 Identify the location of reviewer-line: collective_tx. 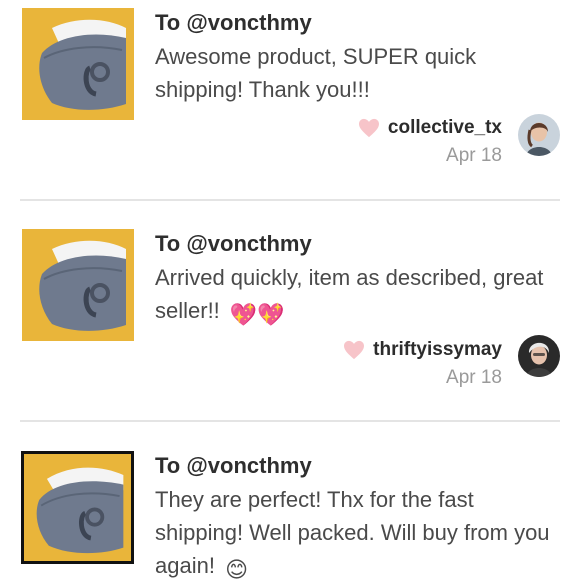
(430, 128).